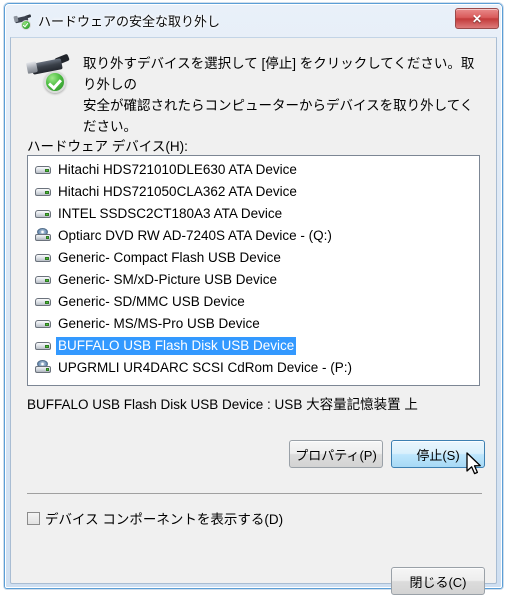 This screenshot has height=595, width=507. Describe the element at coordinates (438, 454) in the screenshot. I see `stop-button: 停止(S)` at that location.